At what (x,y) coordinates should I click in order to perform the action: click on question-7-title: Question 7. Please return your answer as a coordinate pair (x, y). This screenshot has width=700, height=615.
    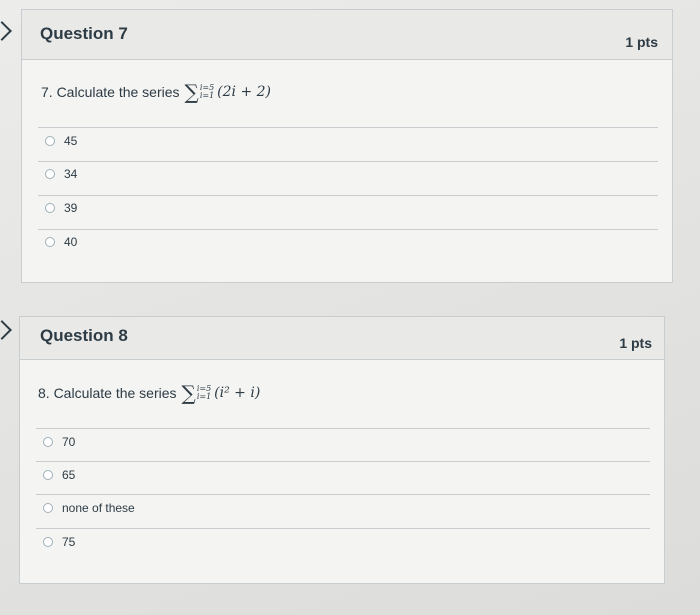
    Looking at the image, I should click on (84, 33).